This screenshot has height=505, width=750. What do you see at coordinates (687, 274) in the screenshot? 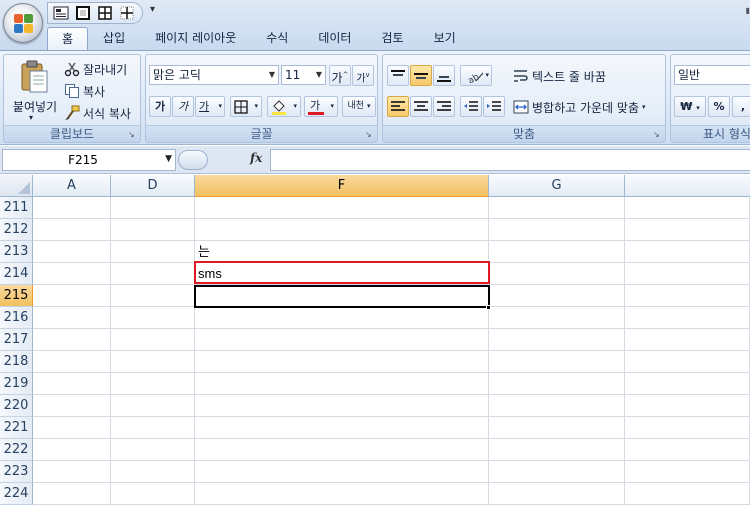
I see `cell-h214` at bounding box center [687, 274].